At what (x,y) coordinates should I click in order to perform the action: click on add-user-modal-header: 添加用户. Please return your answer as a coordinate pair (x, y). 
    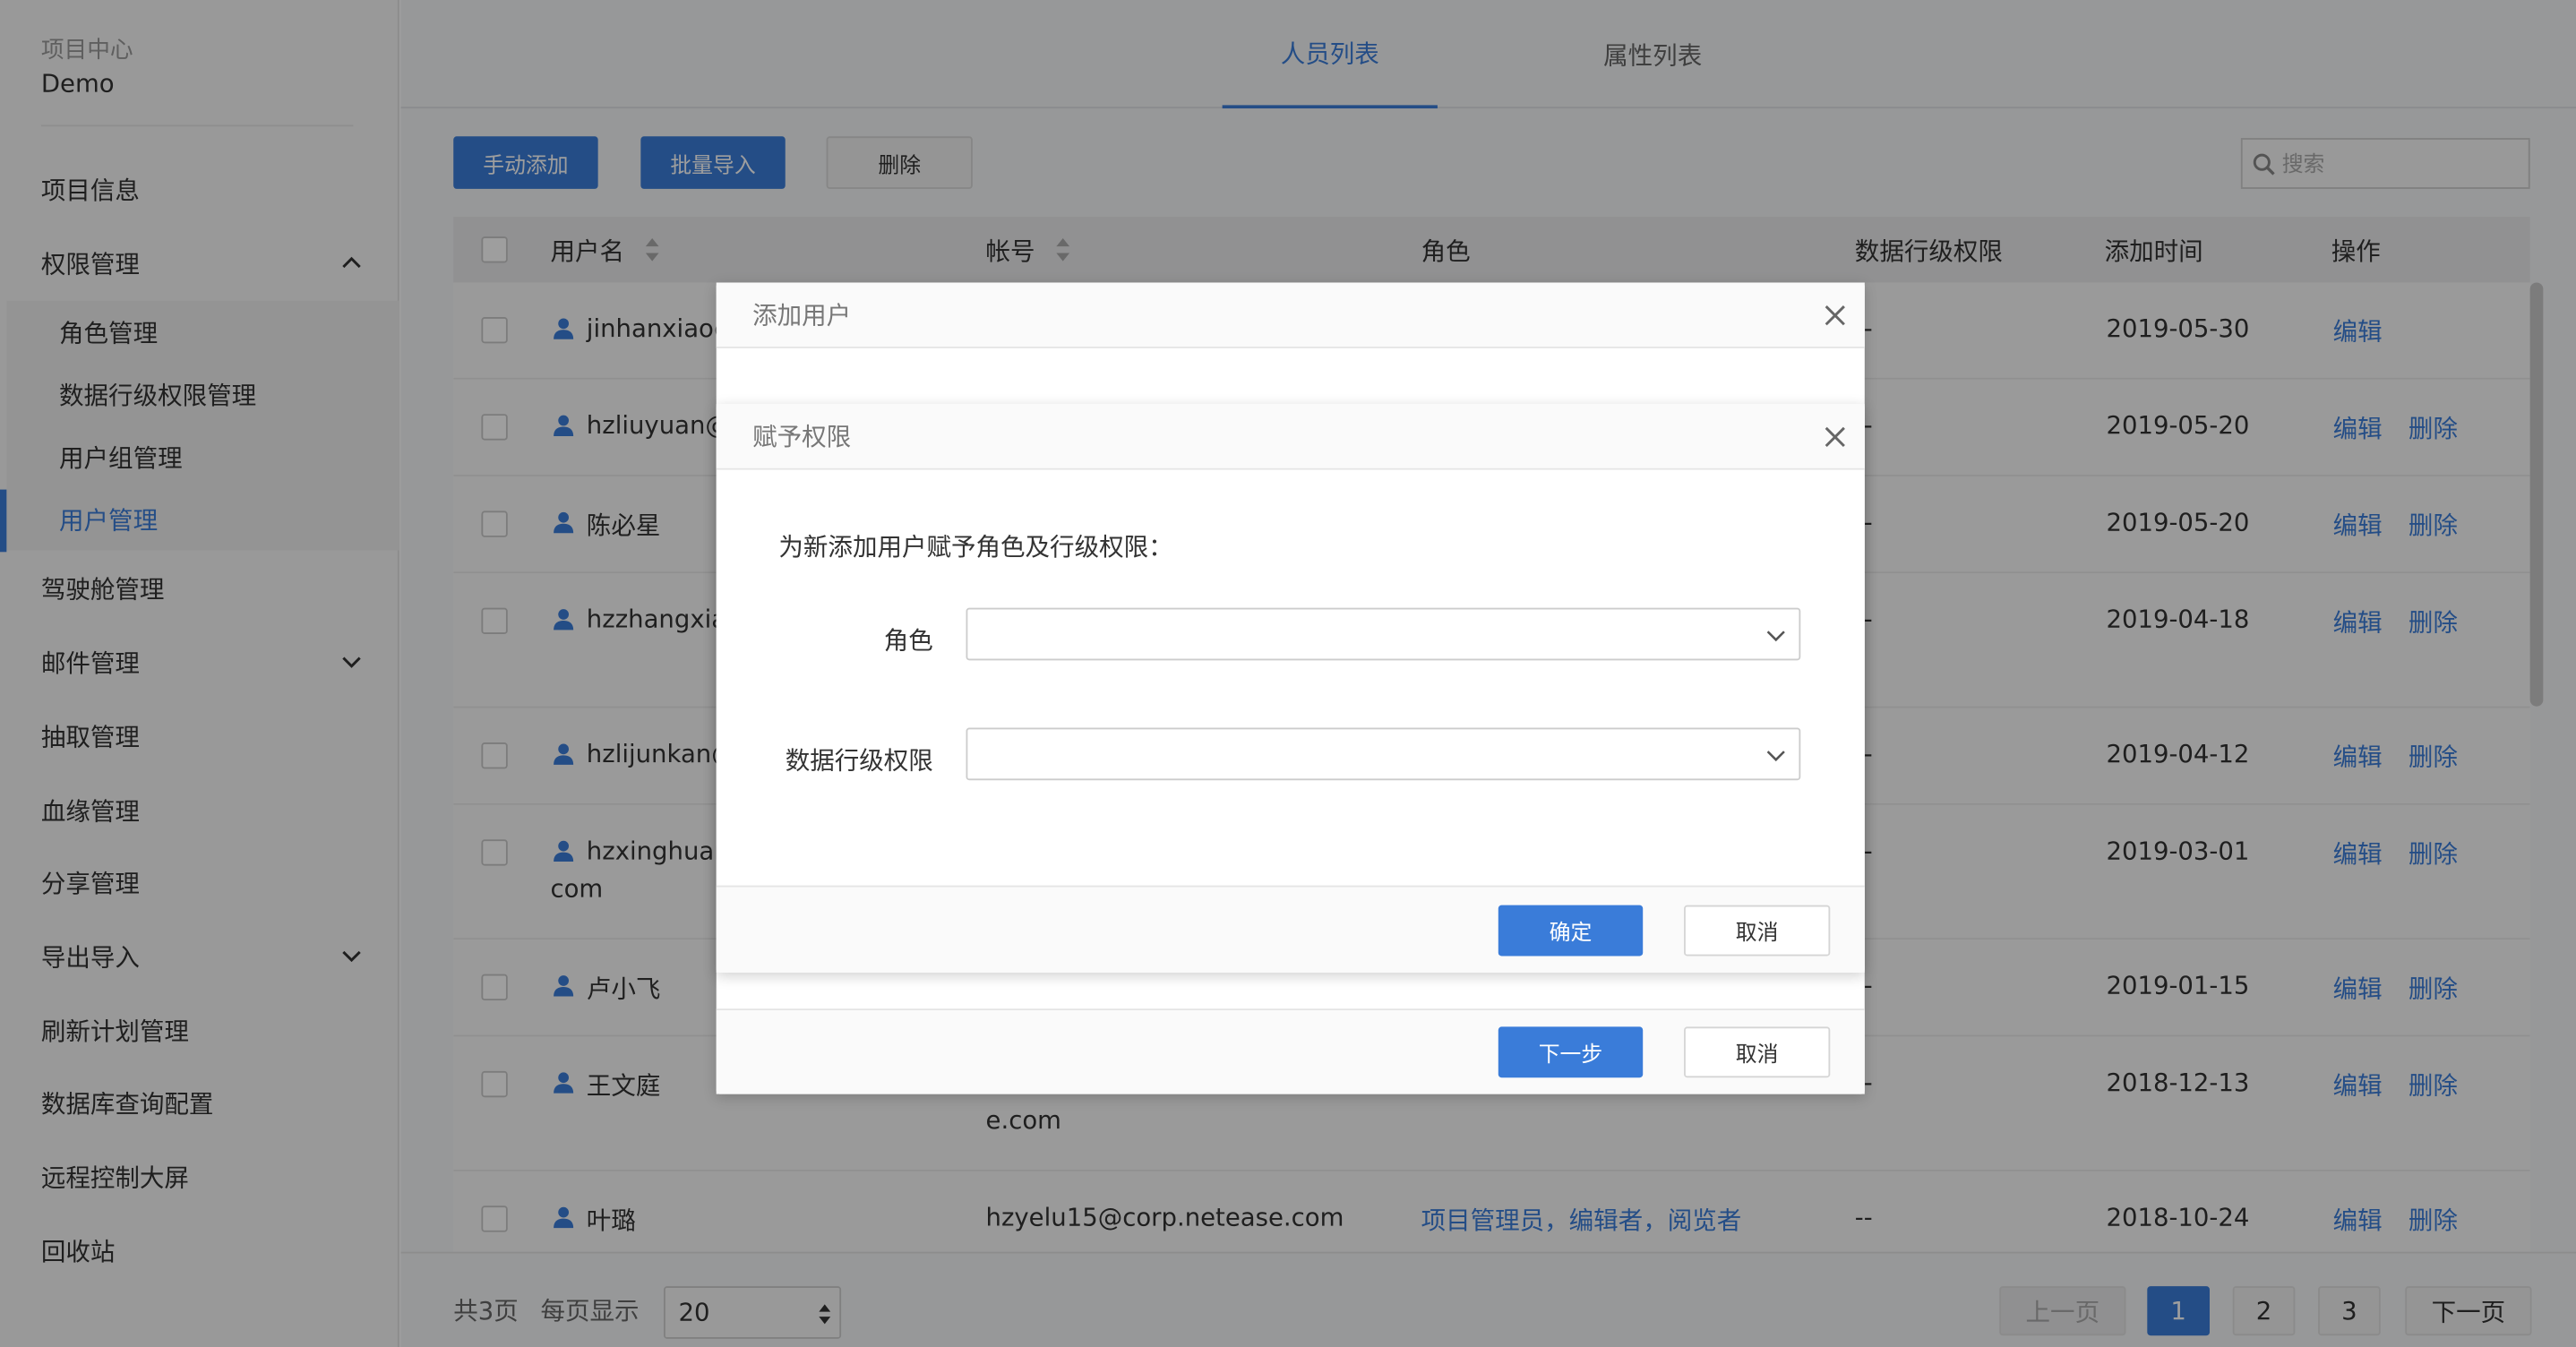
    Looking at the image, I should click on (1290, 315).